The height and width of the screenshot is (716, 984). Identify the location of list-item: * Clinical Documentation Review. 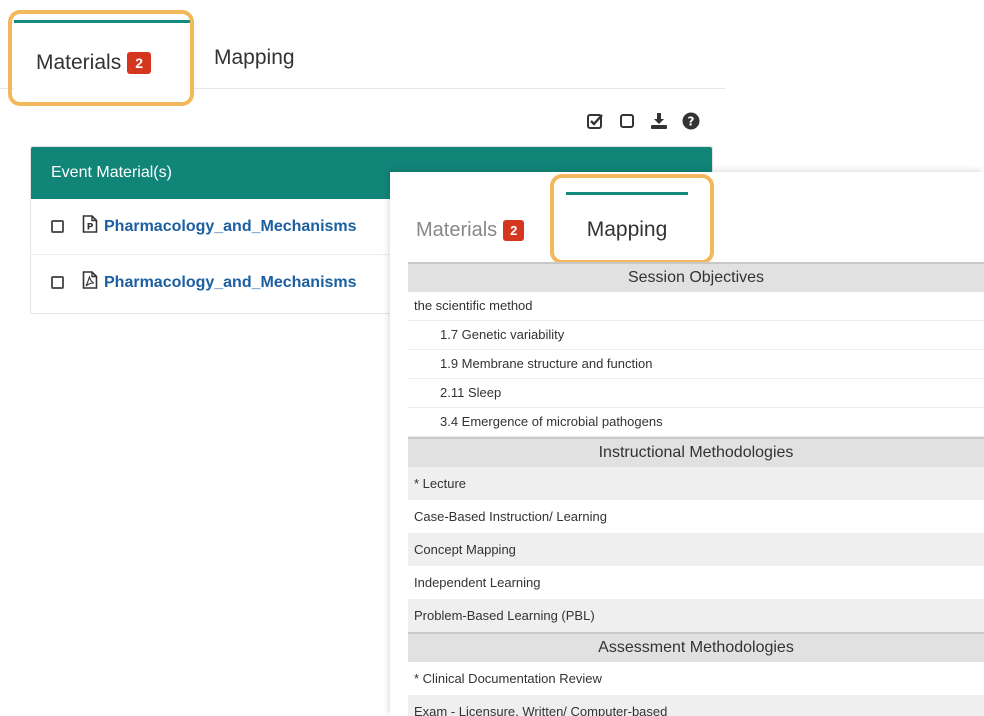
(508, 678).